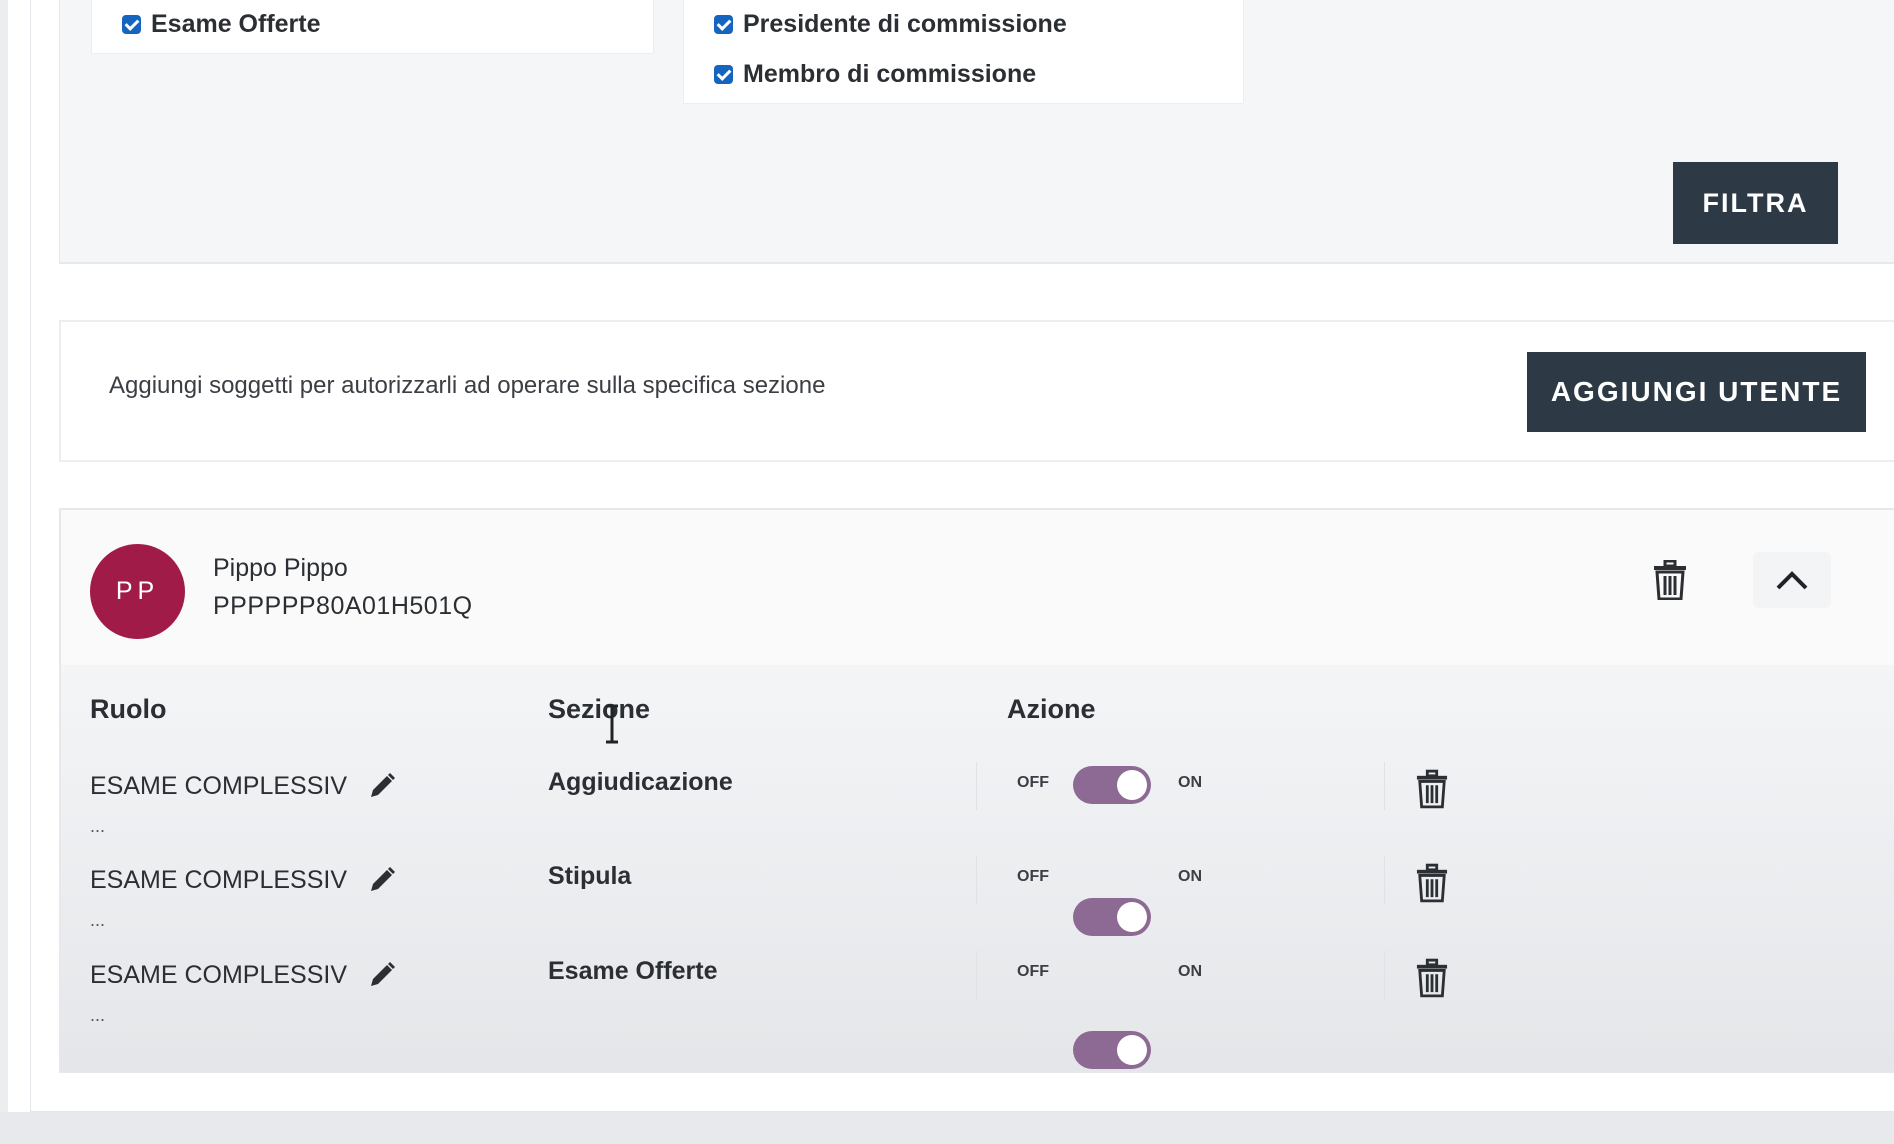 Image resolution: width=1894 pixels, height=1144 pixels. Describe the element at coordinates (890, 74) in the screenshot. I see `filter-checkbox-label: Membro di commissione` at that location.